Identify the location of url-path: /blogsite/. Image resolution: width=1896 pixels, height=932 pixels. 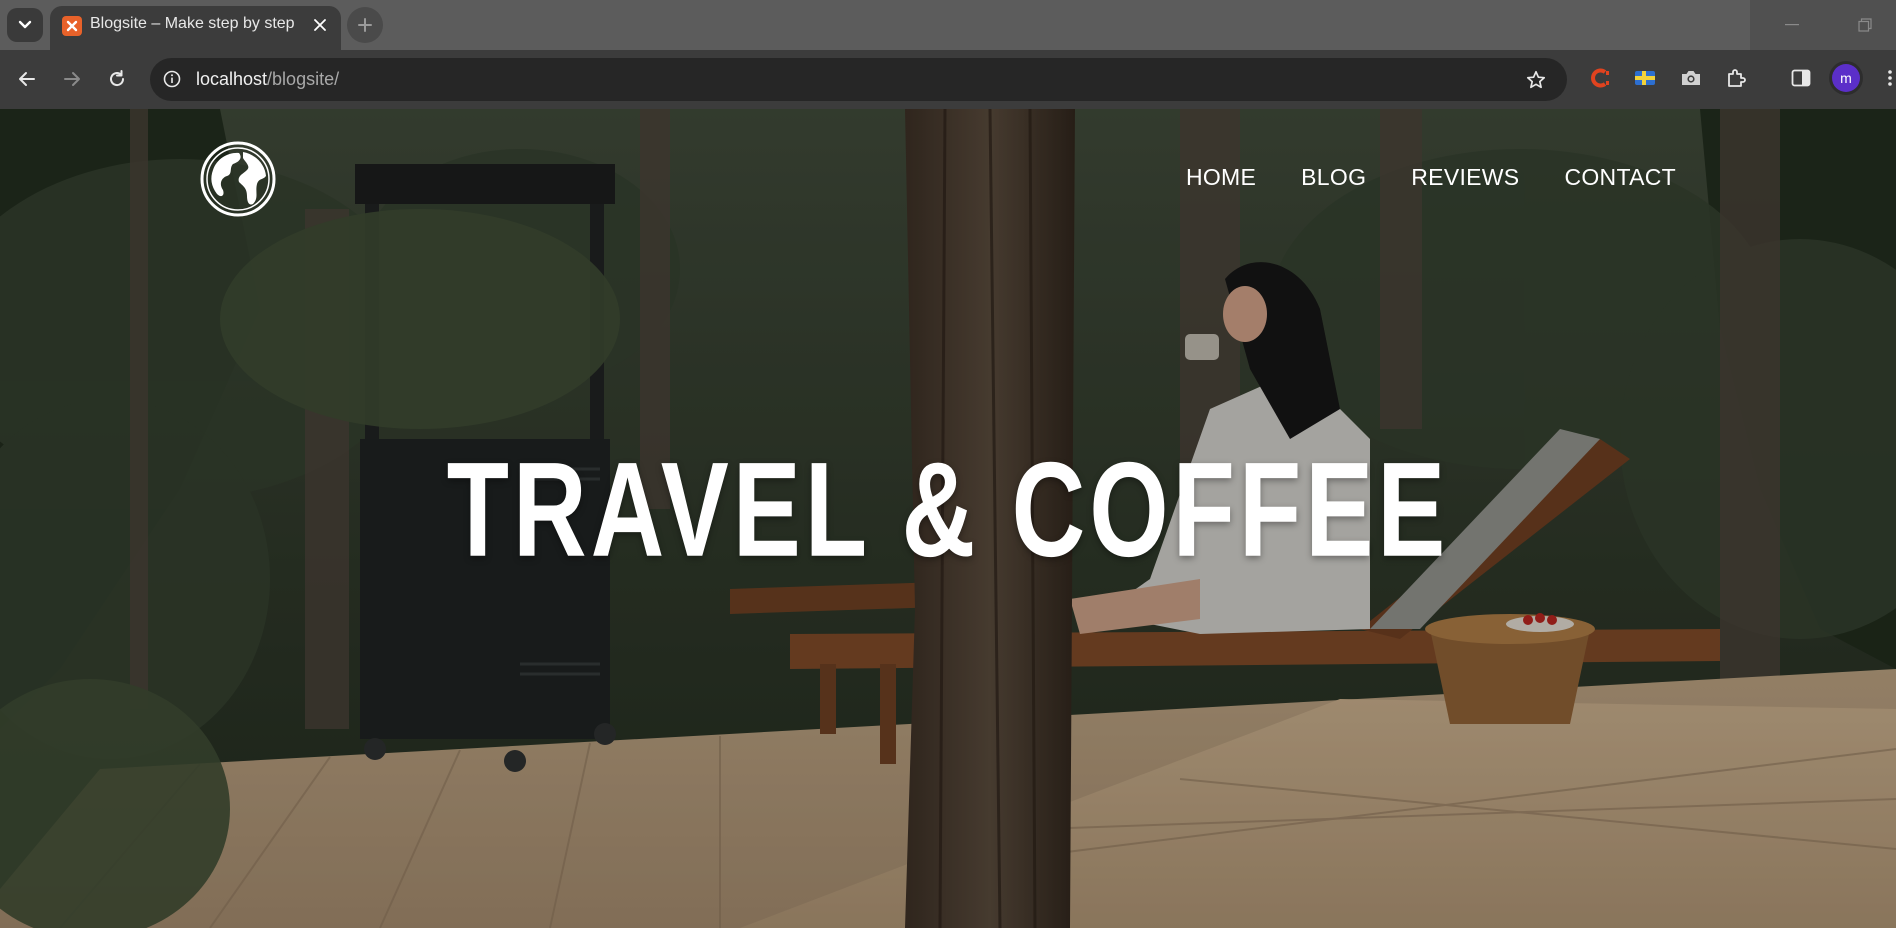
(303, 79).